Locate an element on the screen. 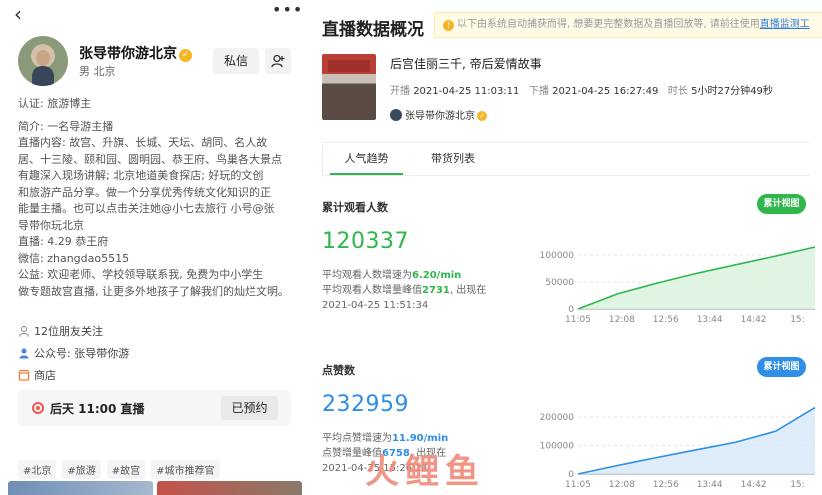 Image resolution: width=822 pixels, height=495 pixels. likes-total: 232959 is located at coordinates (365, 404).